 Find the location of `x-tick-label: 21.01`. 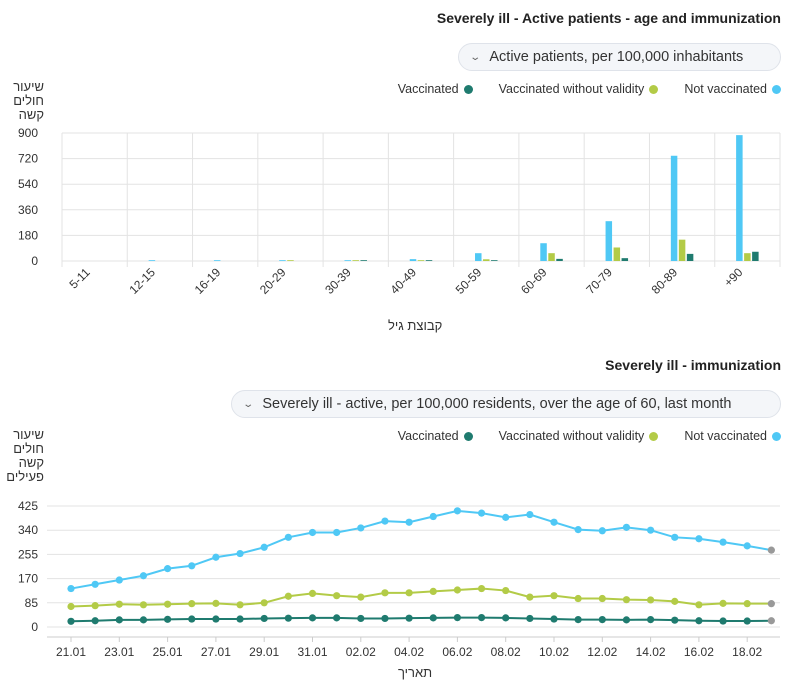

x-tick-label: 21.01 is located at coordinates (71, 652).